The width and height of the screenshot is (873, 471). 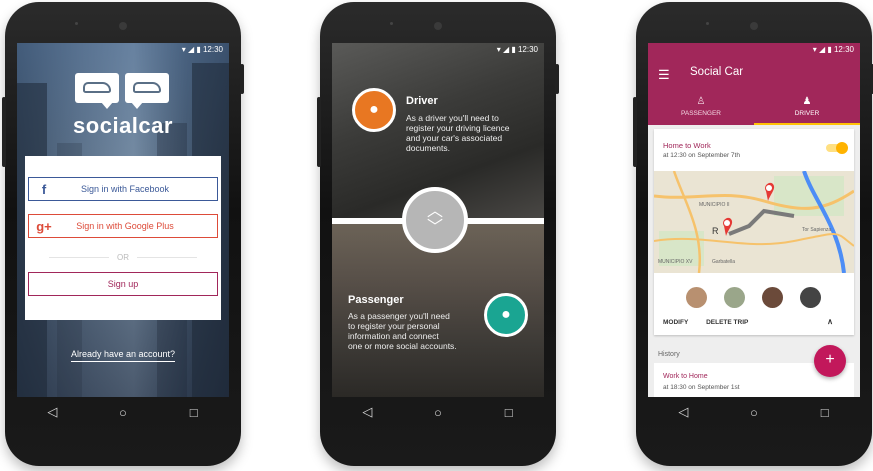 What do you see at coordinates (374, 110) in the screenshot?
I see `driver-icon: ●` at bounding box center [374, 110].